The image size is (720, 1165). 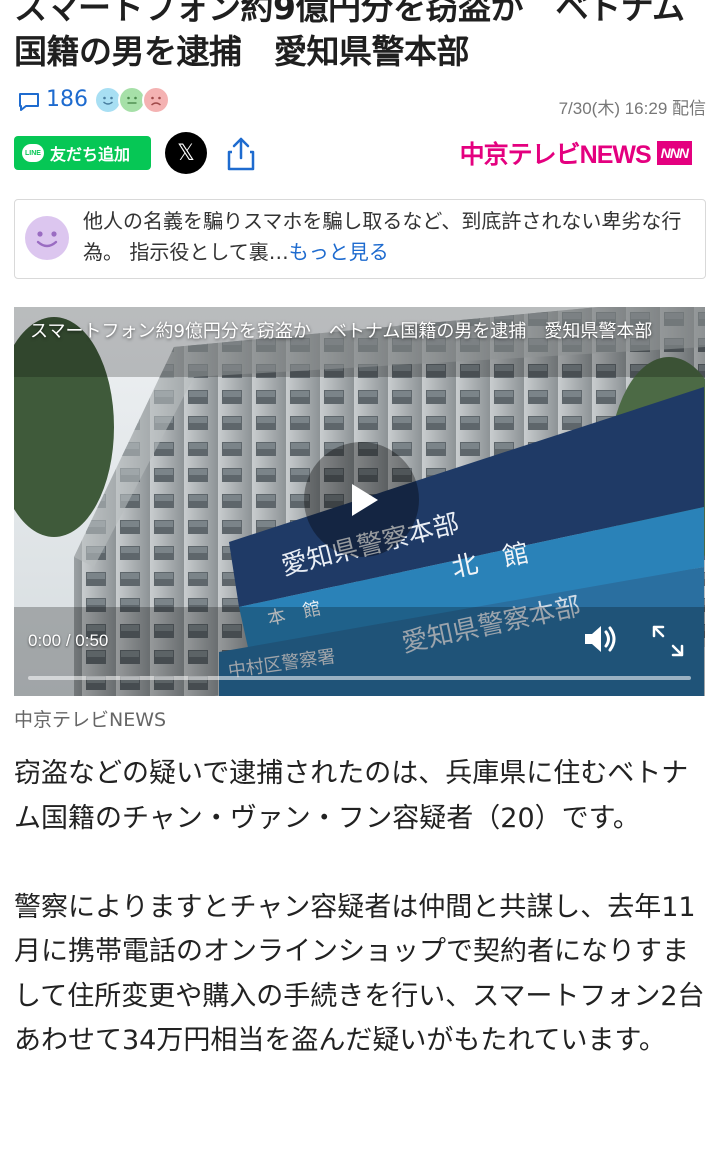 I want to click on comment-count: 186, so click(x=67, y=99).